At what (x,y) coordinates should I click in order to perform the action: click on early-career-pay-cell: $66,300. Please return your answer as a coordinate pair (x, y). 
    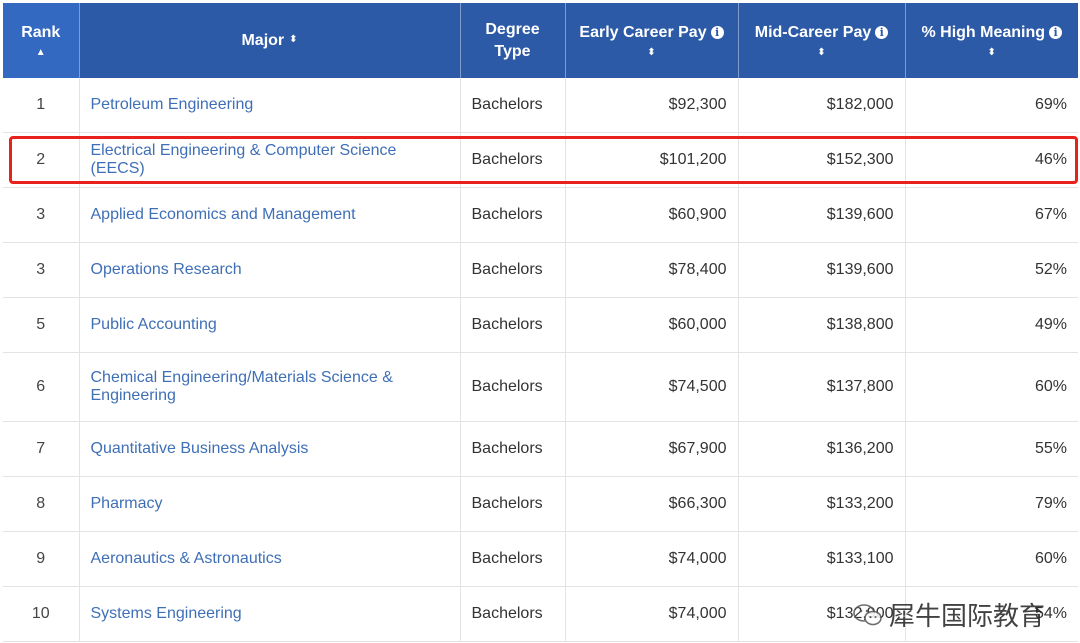
    Looking at the image, I should click on (652, 504).